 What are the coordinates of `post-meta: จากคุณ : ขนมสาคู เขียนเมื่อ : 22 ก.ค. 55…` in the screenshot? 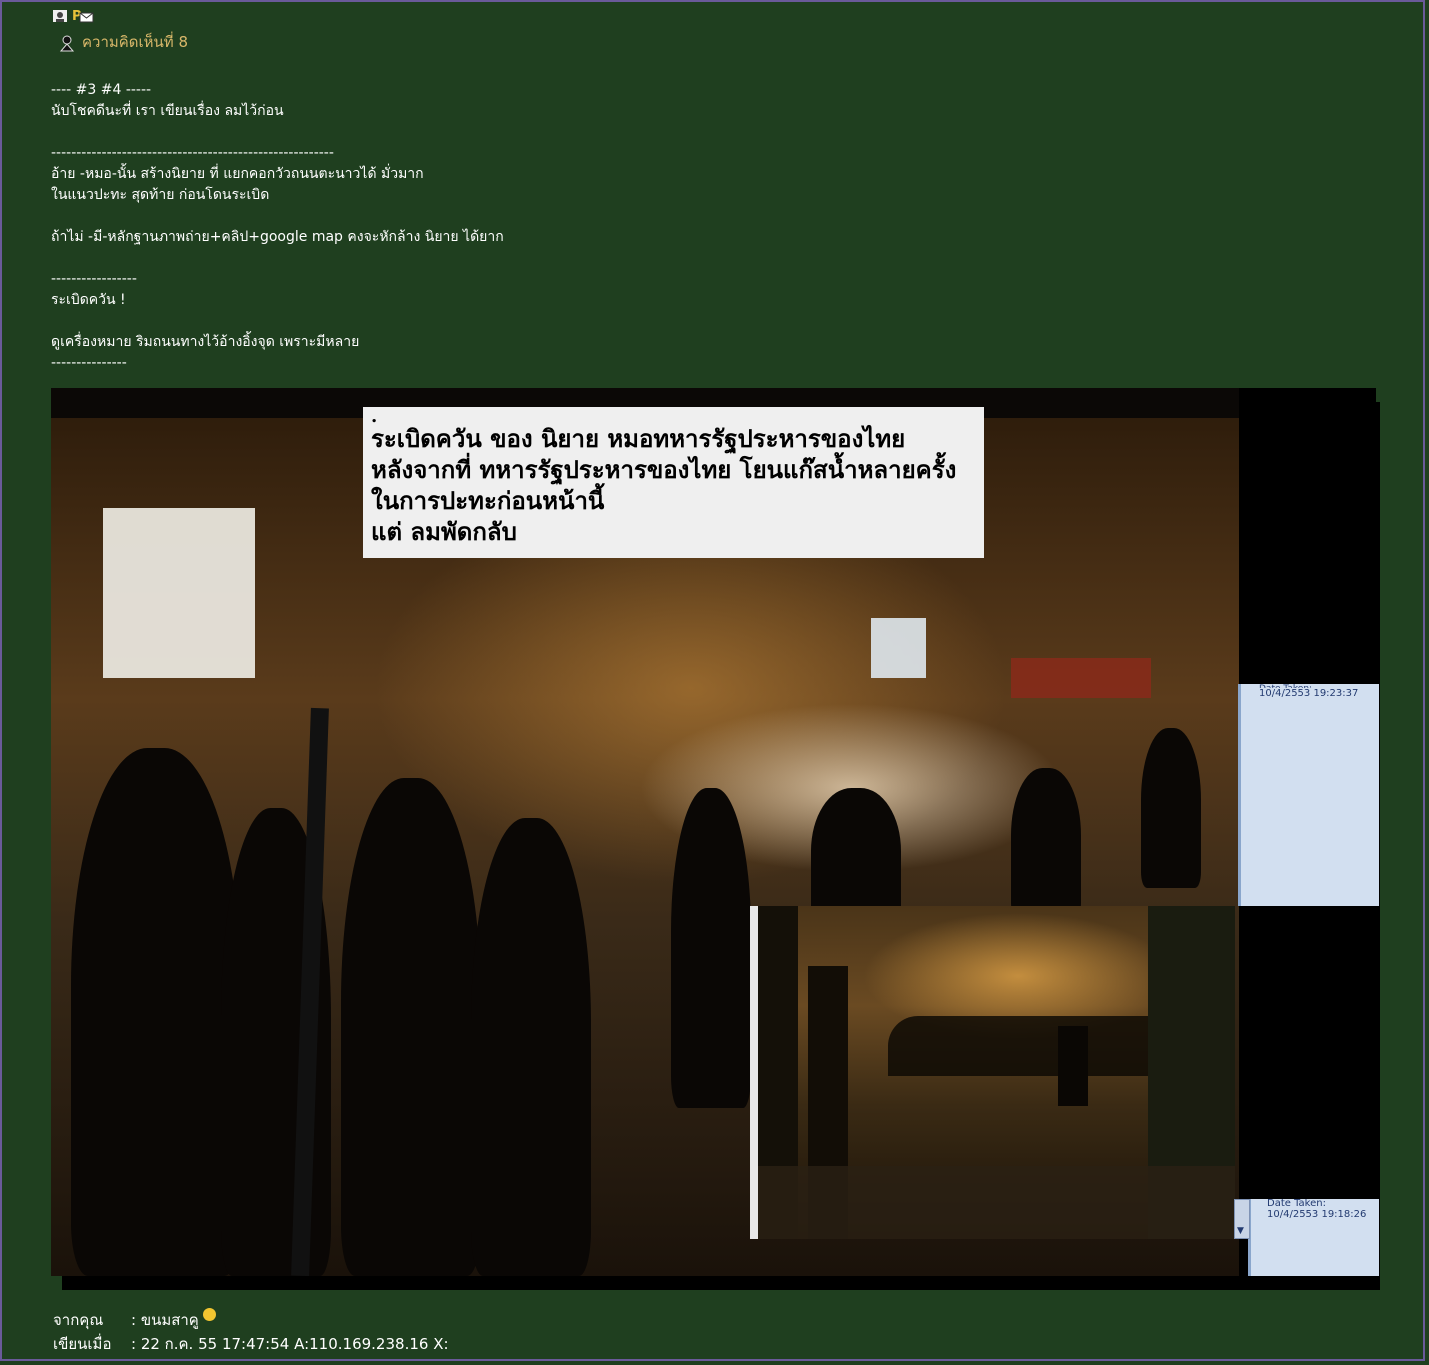 It's located at (251, 1332).